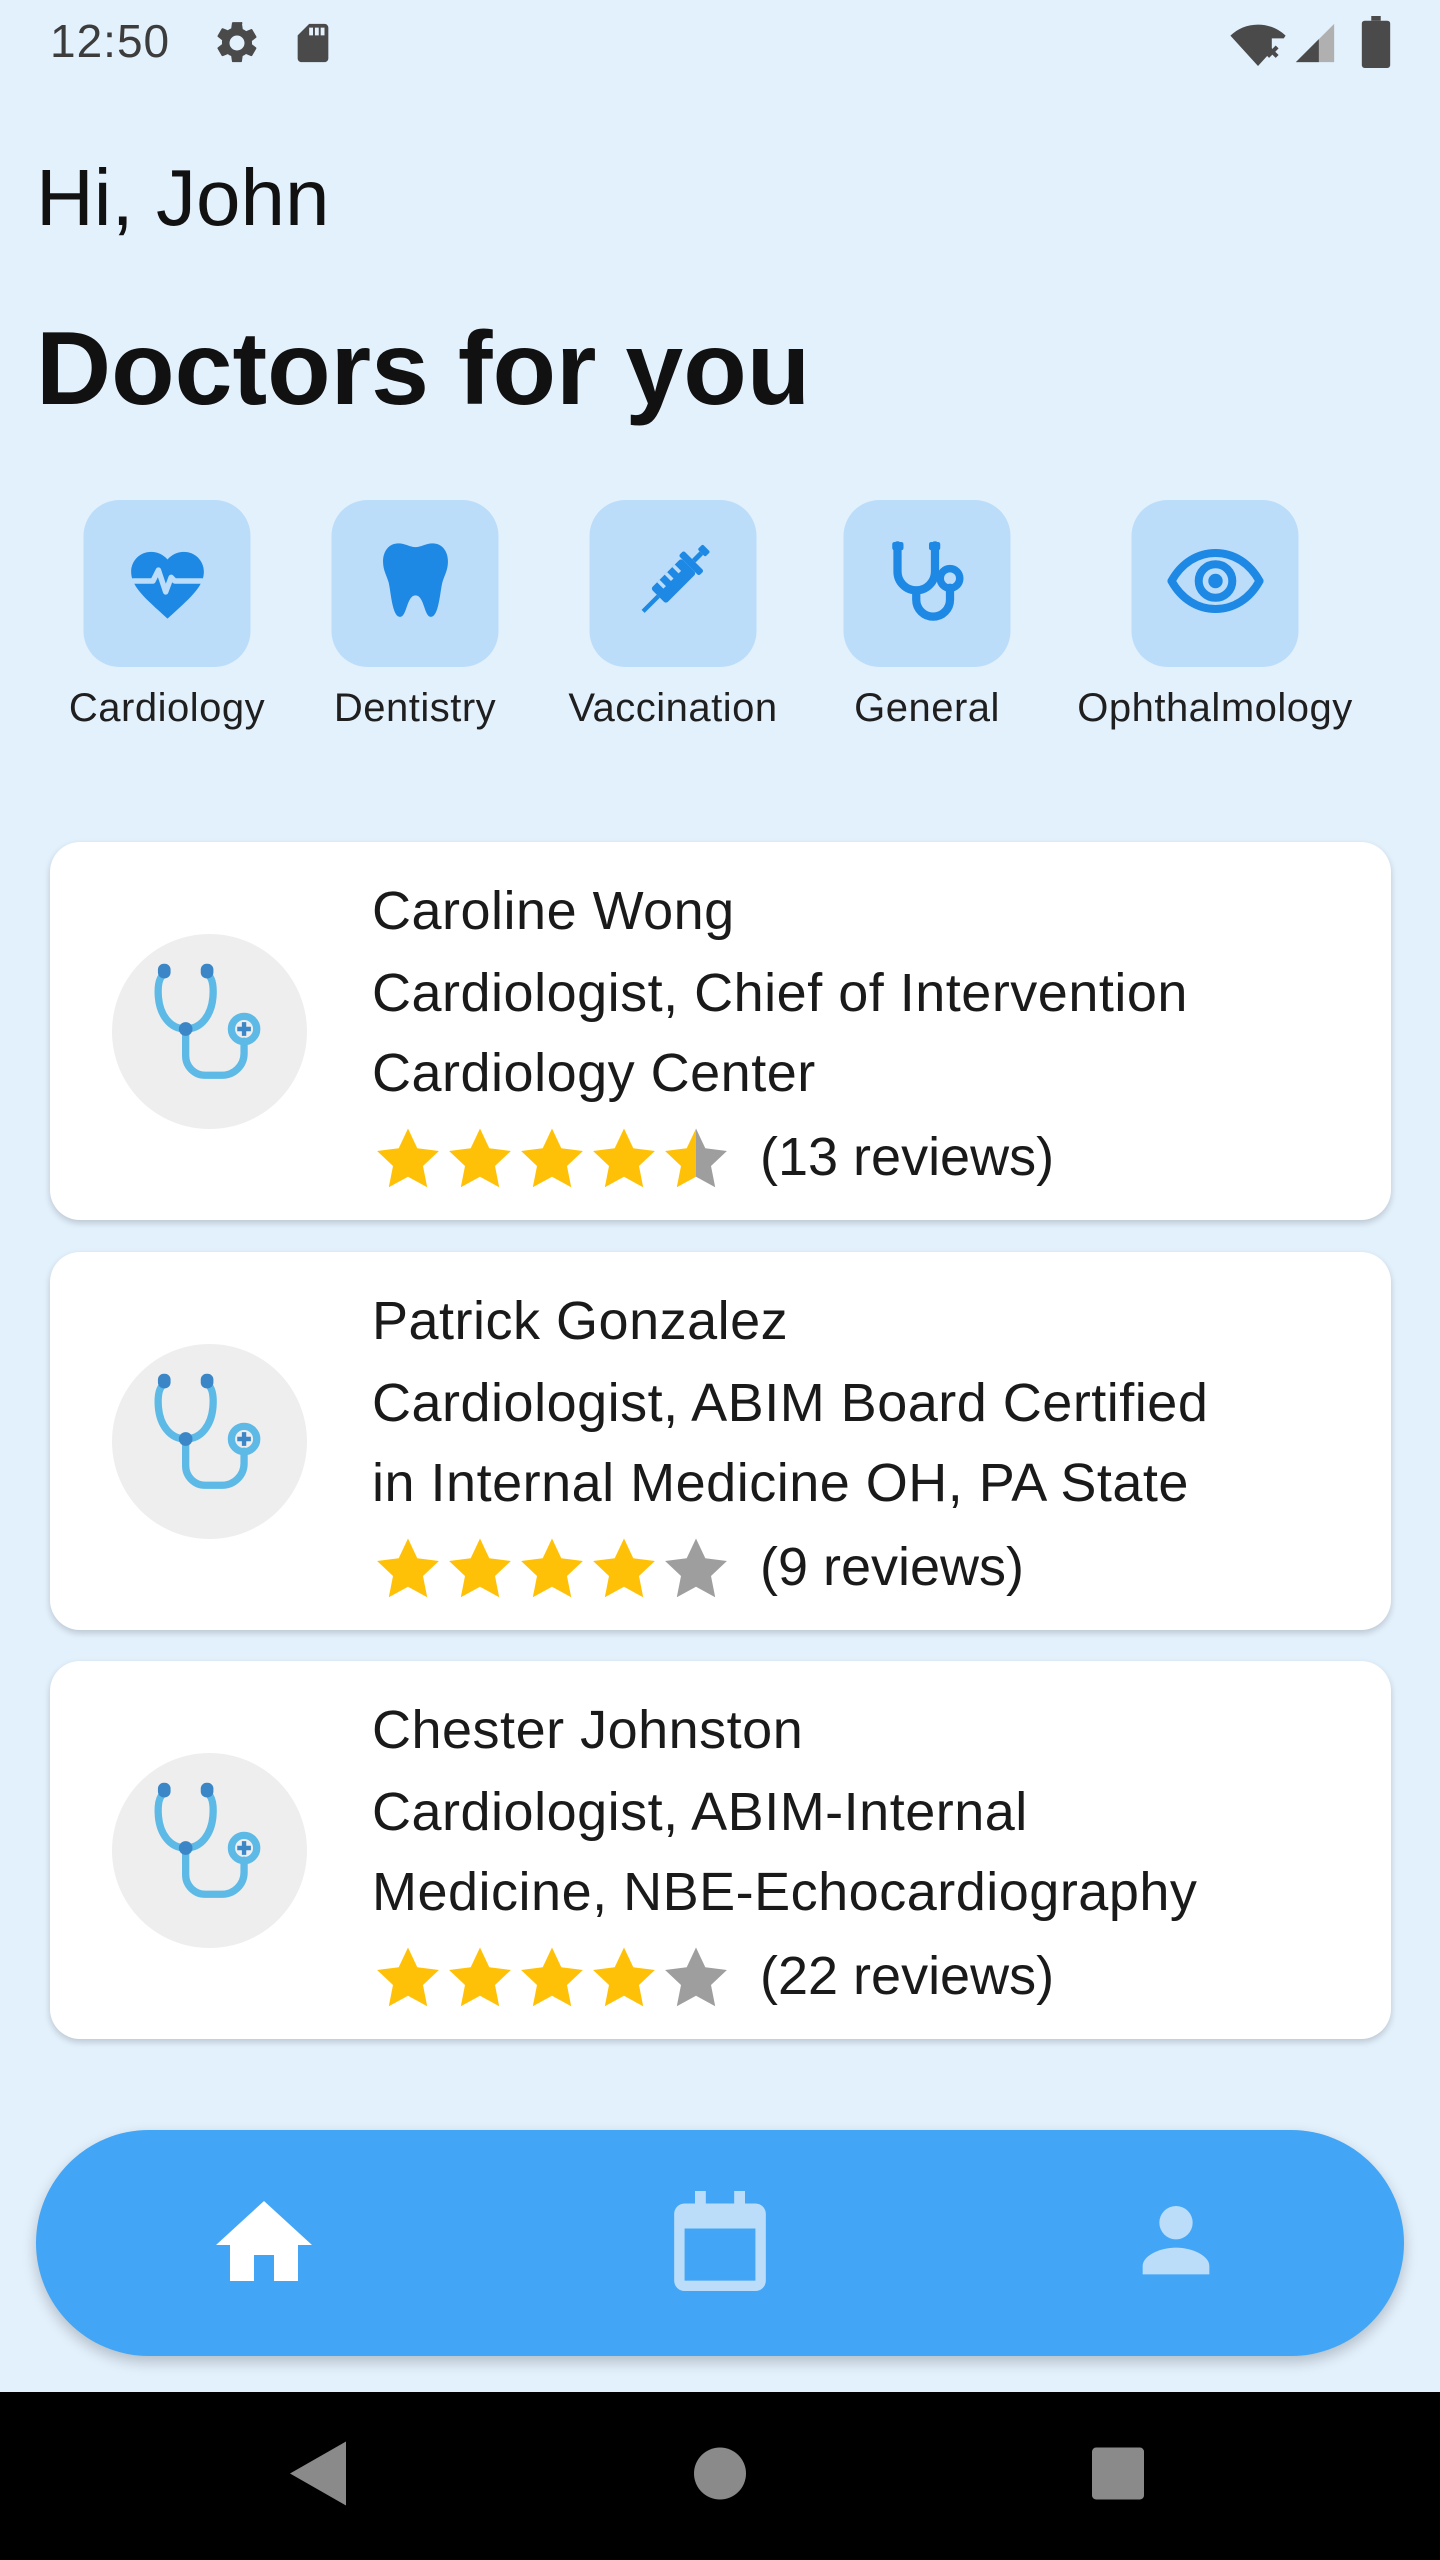 Image resolution: width=1440 pixels, height=2560 pixels. Describe the element at coordinates (1315, 45) in the screenshot. I see `signal-icon` at that location.